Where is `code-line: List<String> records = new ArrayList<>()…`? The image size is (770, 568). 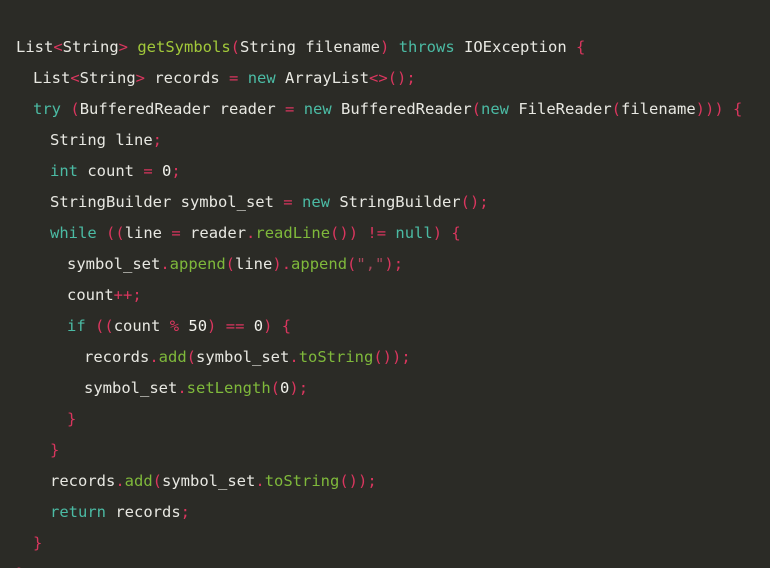 code-line: List<String> records = new ArrayList<>()… is located at coordinates (385, 78).